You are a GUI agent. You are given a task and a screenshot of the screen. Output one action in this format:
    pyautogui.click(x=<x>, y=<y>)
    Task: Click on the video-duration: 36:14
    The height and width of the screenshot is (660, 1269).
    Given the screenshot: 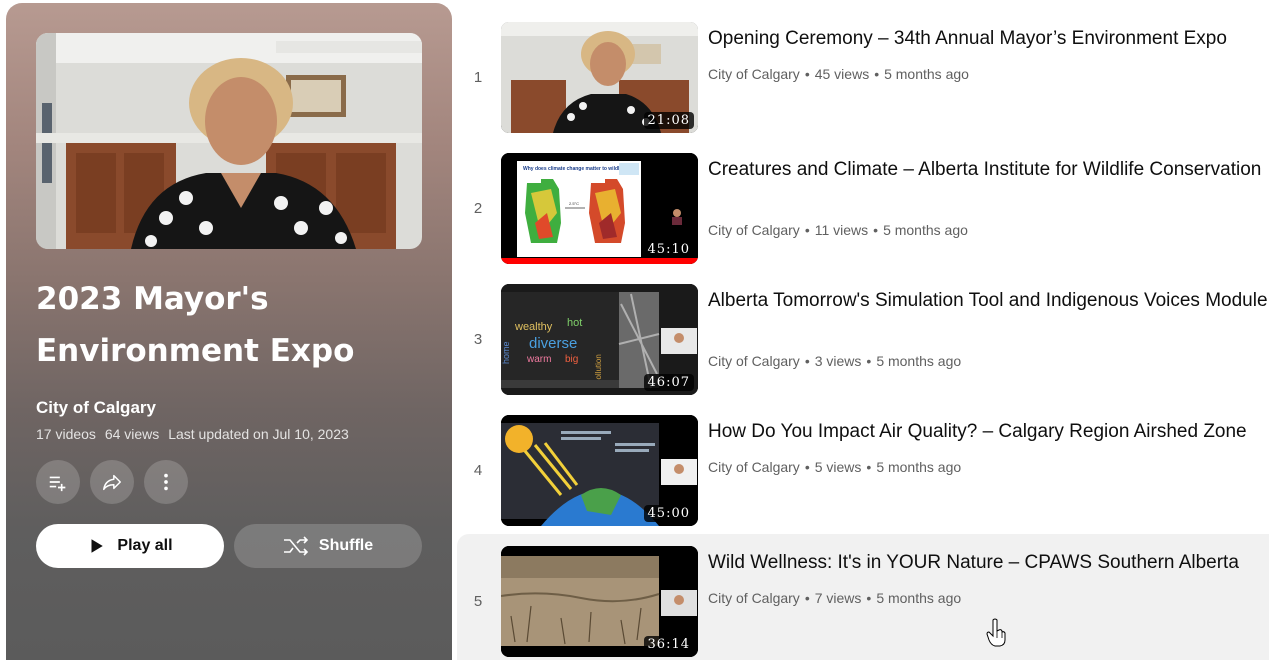 What is the action you would take?
    pyautogui.click(x=668, y=644)
    